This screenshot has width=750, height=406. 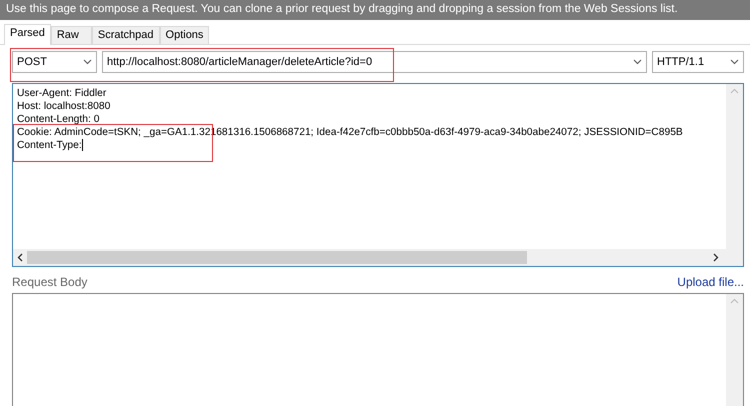 What do you see at coordinates (63, 106) in the screenshot?
I see `header-line: Host: localhost:8080` at bounding box center [63, 106].